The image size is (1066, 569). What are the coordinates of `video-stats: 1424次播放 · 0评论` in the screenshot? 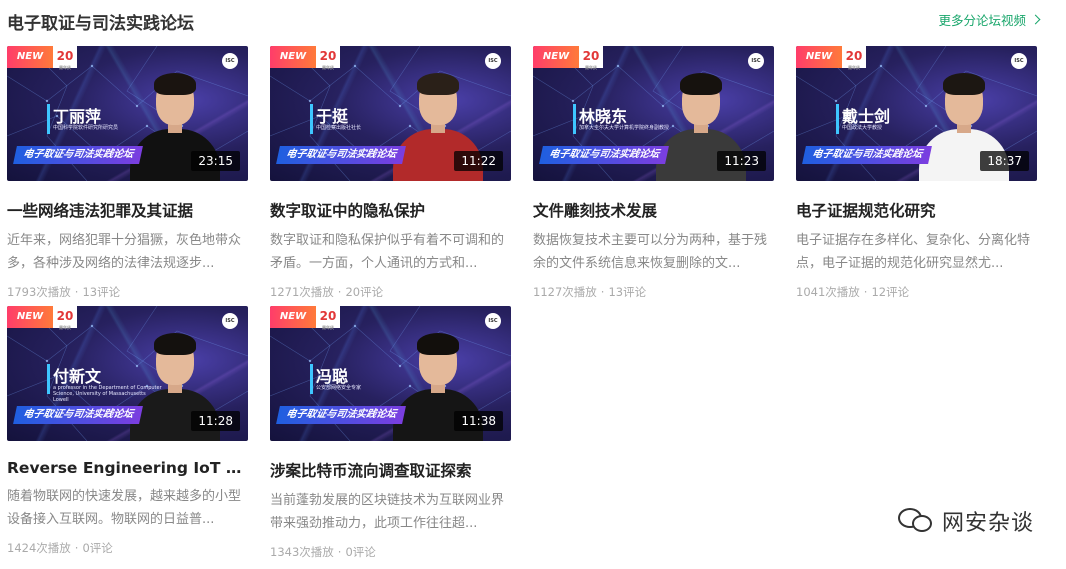 It's located at (60, 548).